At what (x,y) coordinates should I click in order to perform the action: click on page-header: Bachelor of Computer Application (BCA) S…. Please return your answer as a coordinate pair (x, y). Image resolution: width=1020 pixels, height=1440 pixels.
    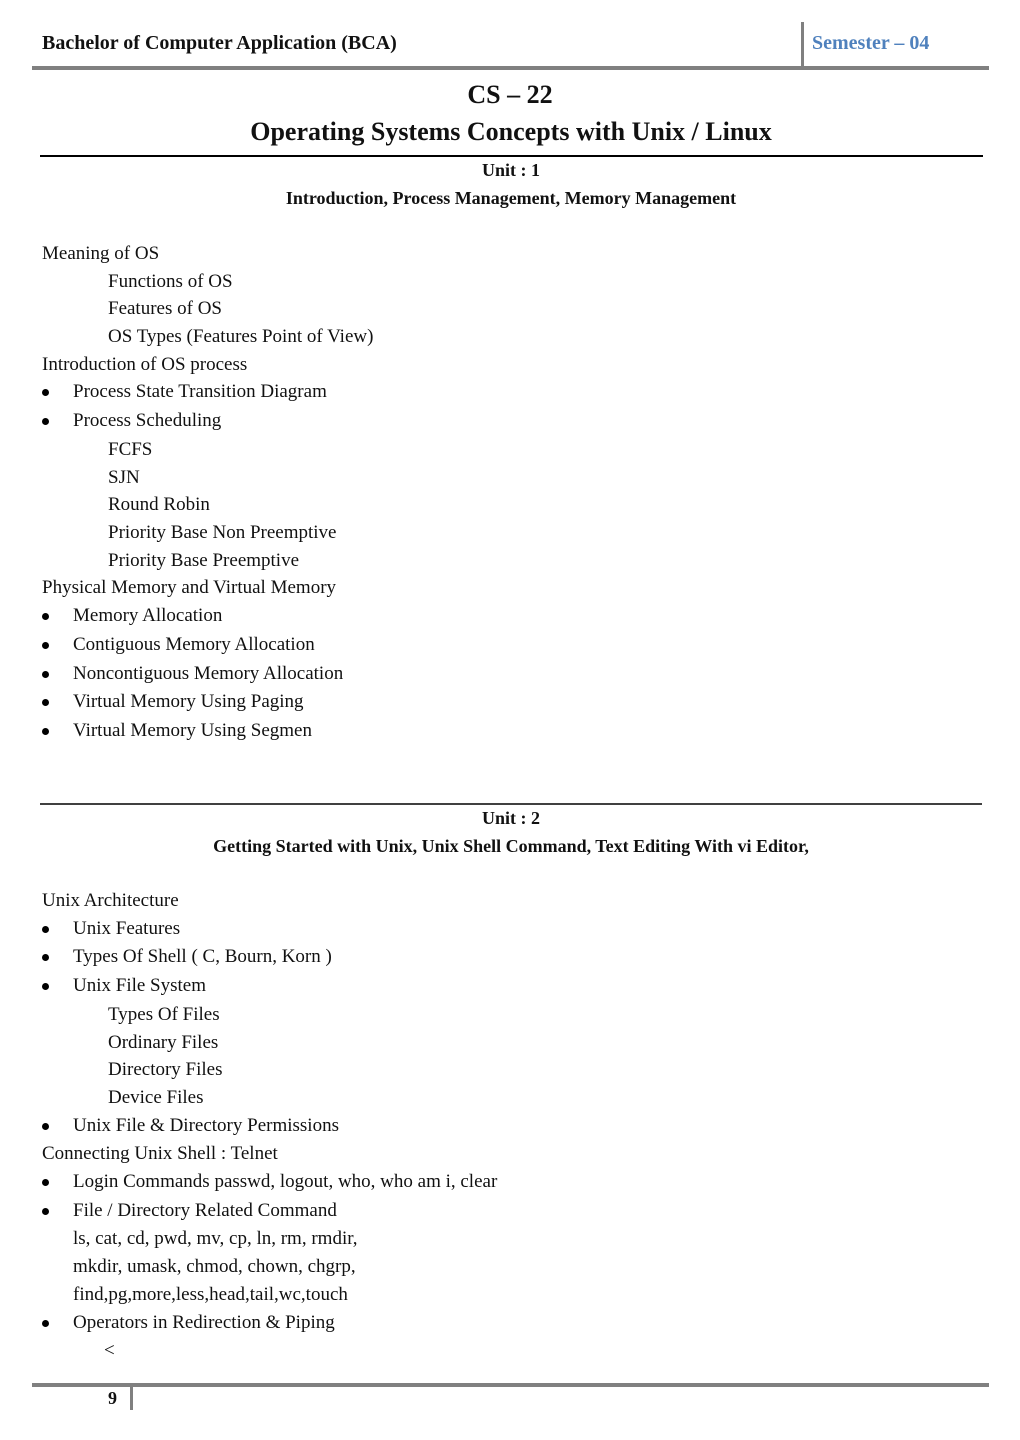
    Looking at the image, I should click on (510, 45).